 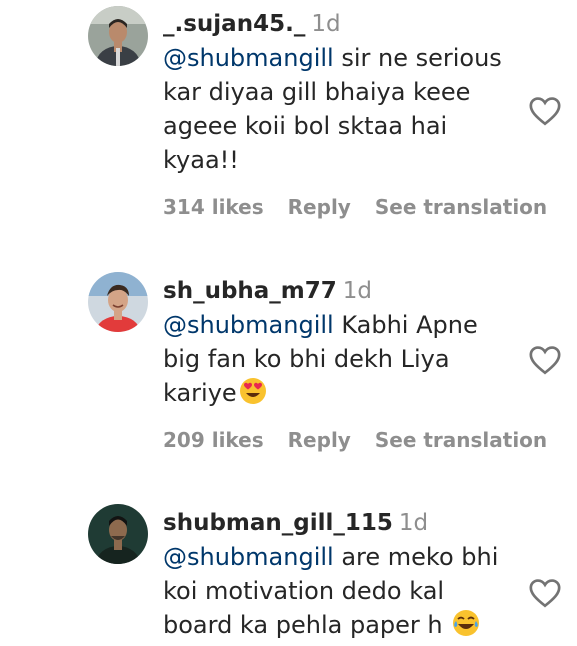 I want to click on comment-text-line: kyaa!!, so click(x=201, y=160).